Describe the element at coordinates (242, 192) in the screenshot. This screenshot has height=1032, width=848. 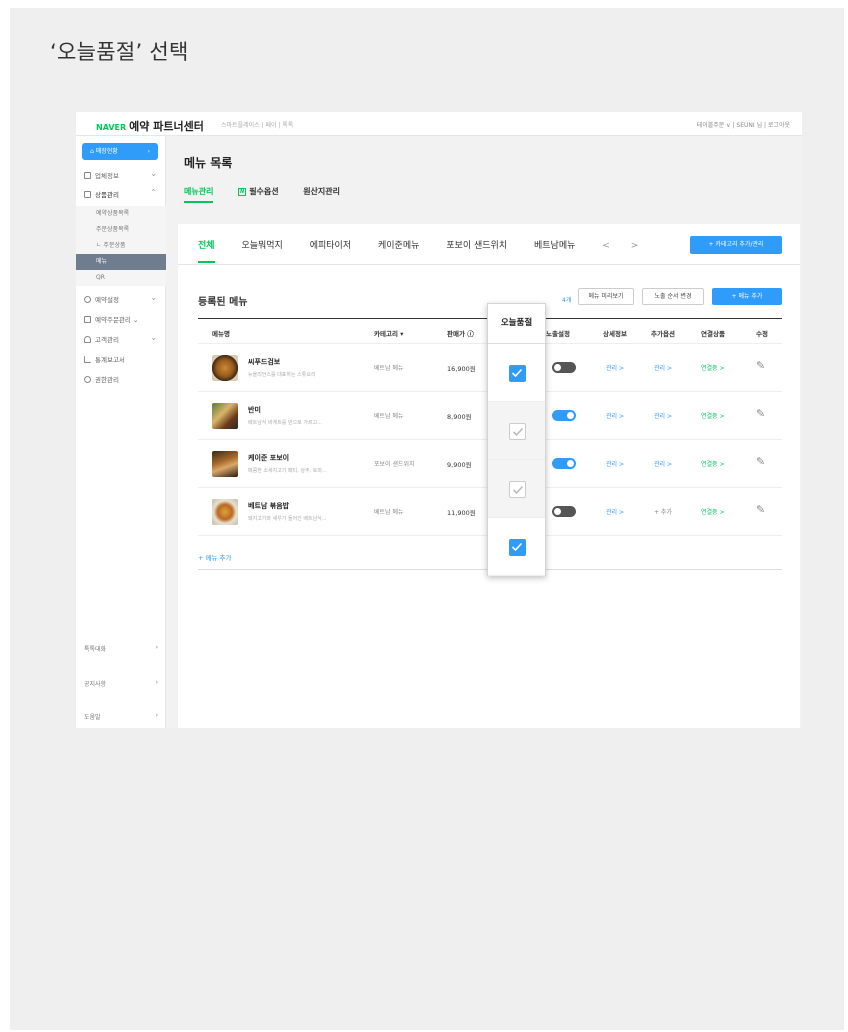
I see `new-badge: N` at that location.